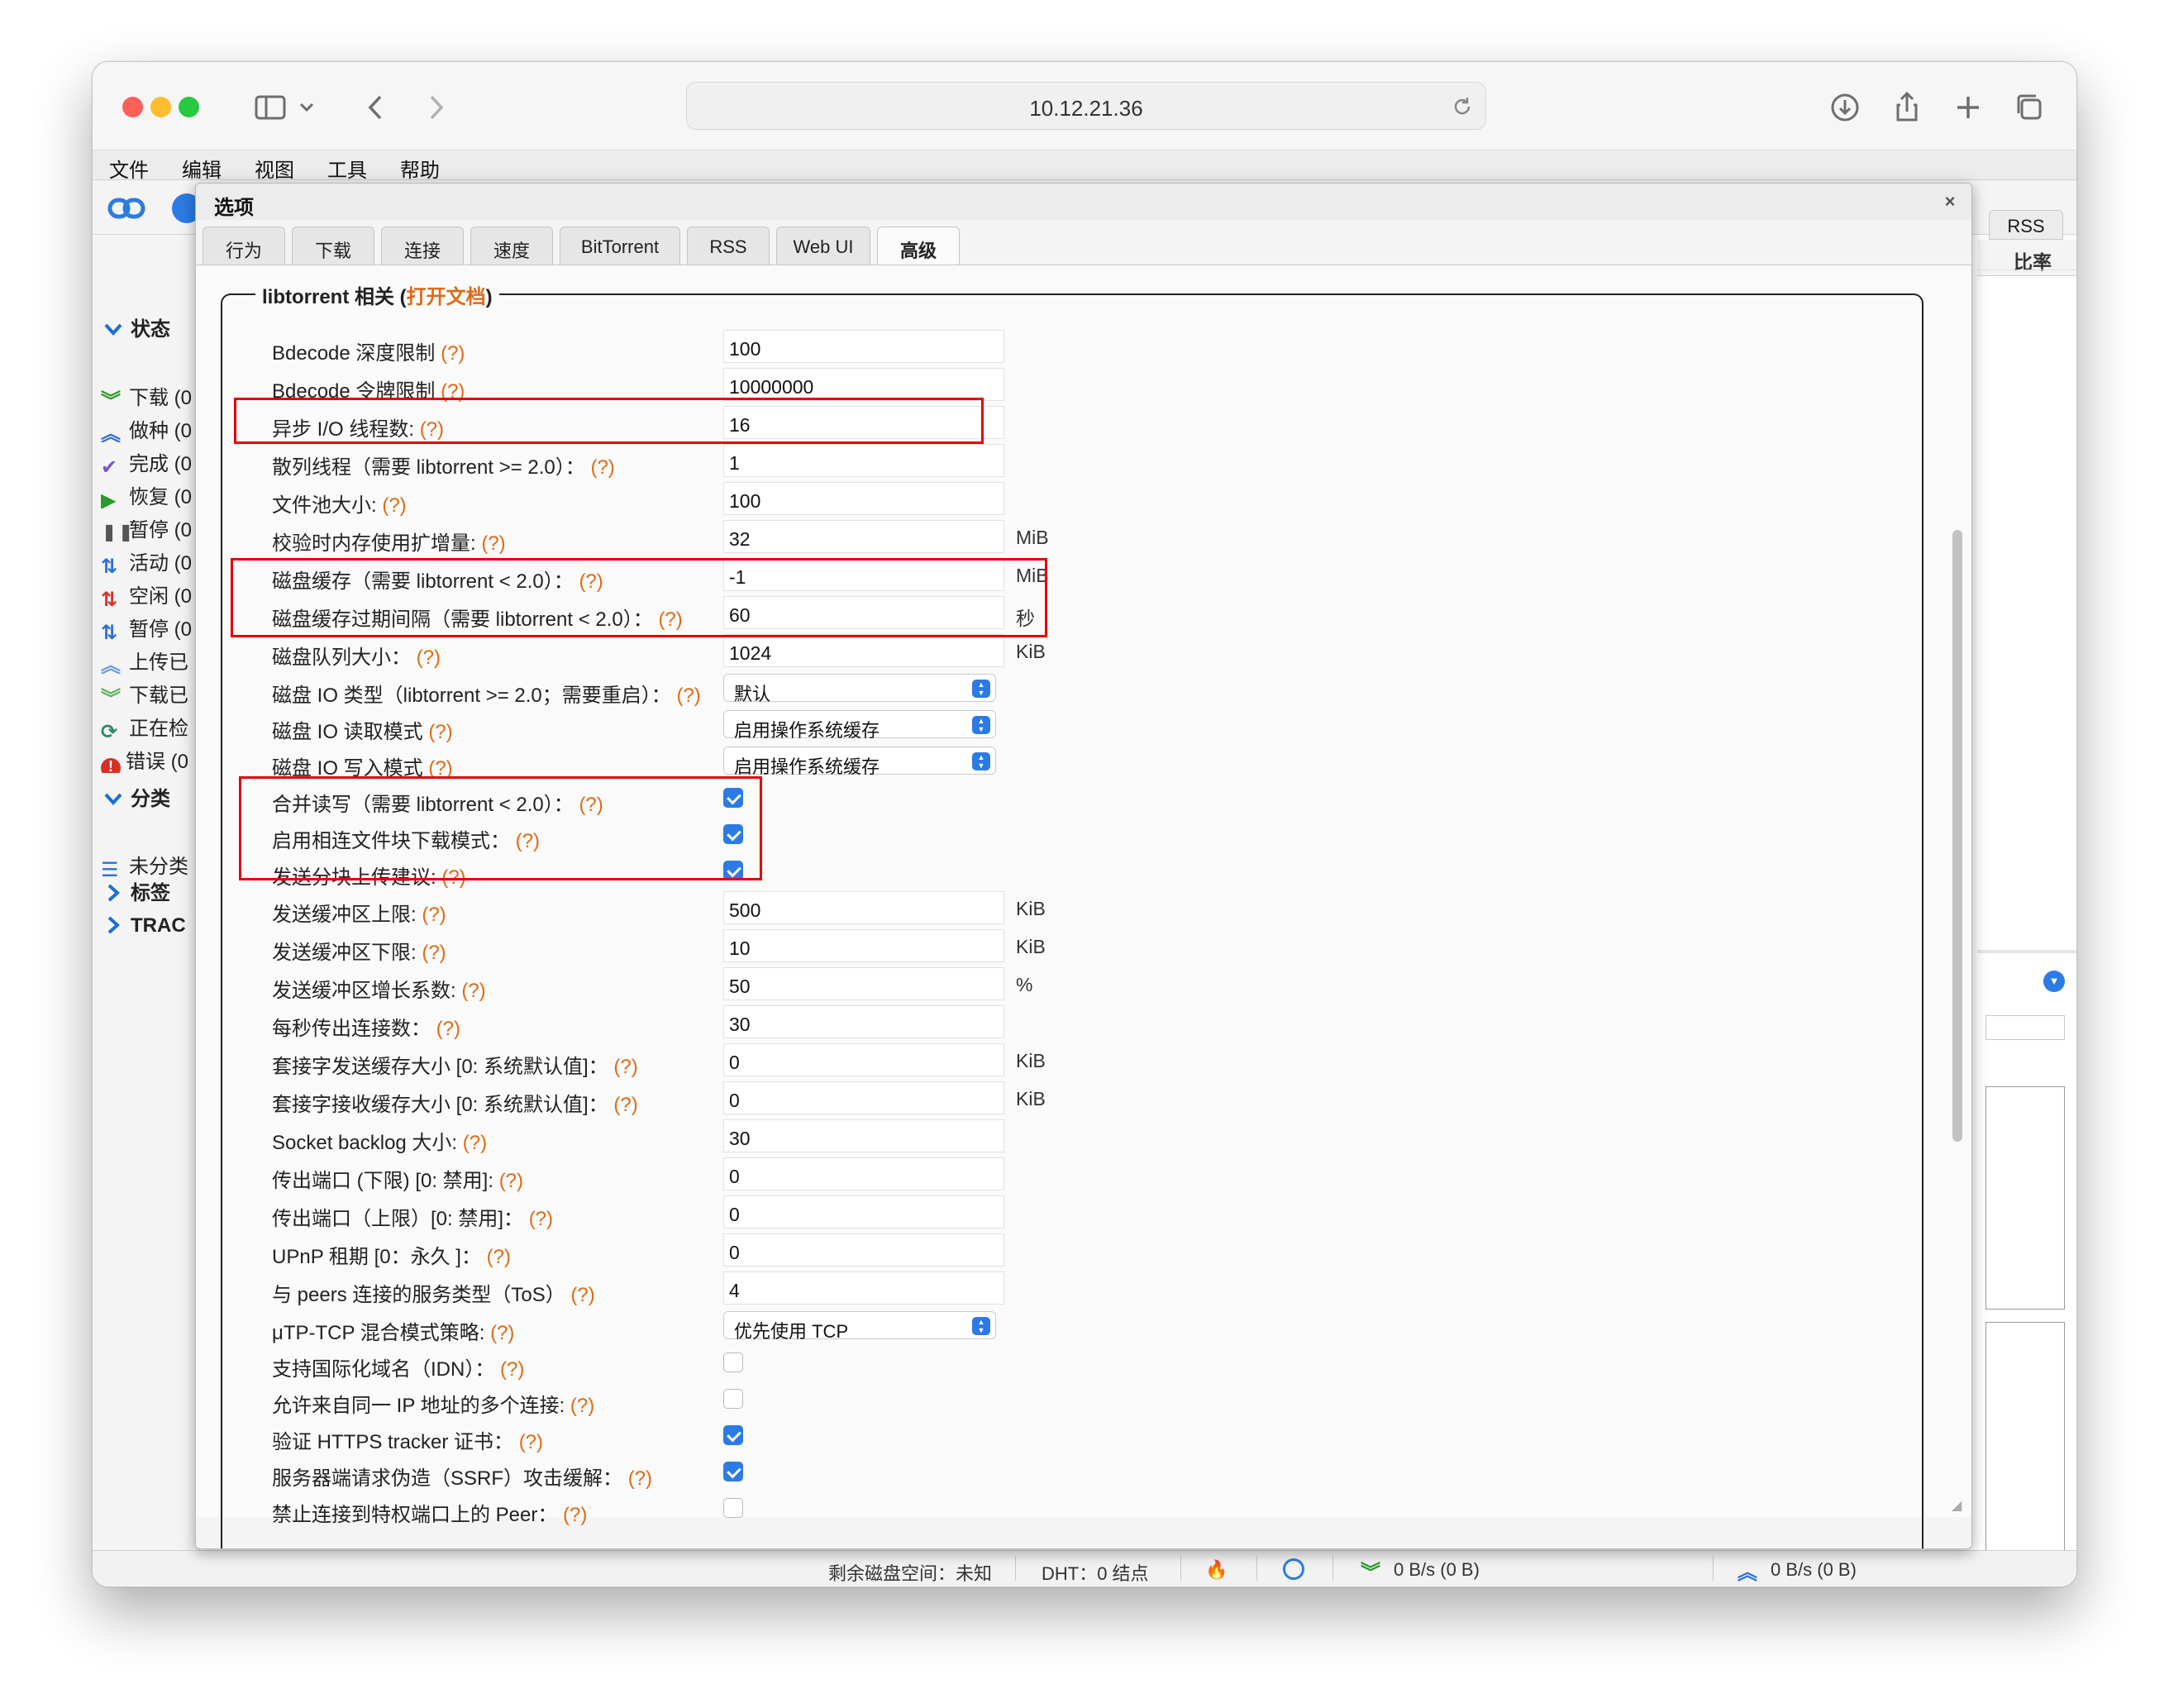  Describe the element at coordinates (919, 246) in the screenshot. I see `tab-7: 高级` at that location.